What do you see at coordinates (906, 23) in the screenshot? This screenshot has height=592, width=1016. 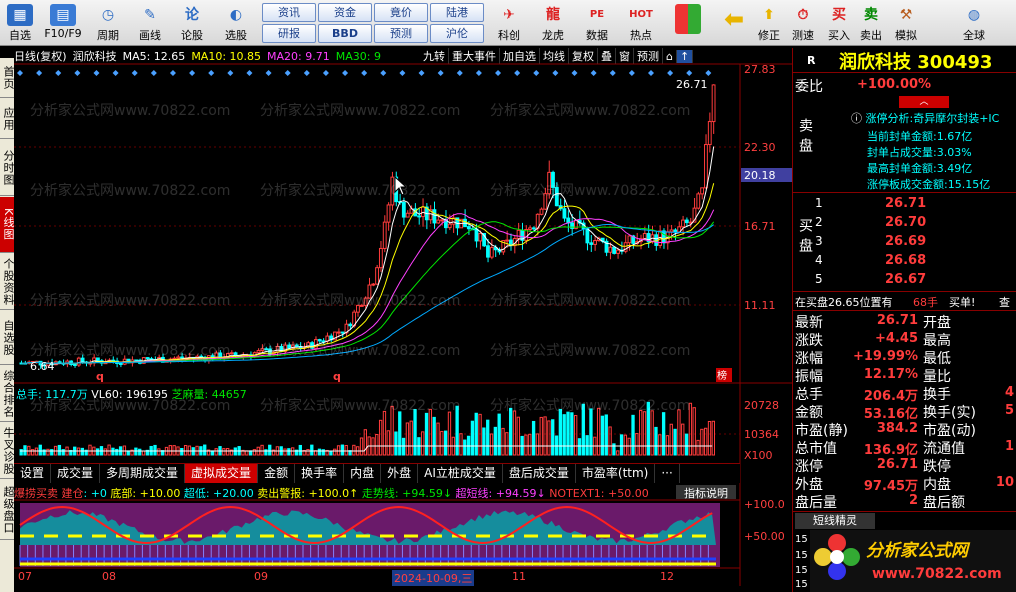 I see `toolbar-sim-button: ⚒ 模拟` at bounding box center [906, 23].